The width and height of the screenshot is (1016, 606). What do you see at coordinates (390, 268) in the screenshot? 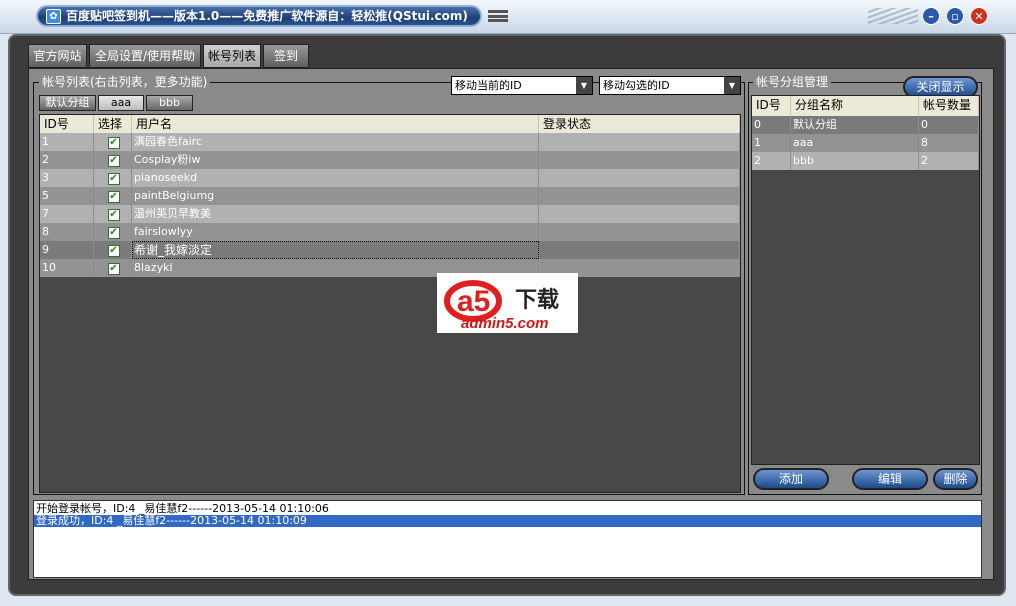
I see `table-row: 10 ✔ 8lazykl` at bounding box center [390, 268].